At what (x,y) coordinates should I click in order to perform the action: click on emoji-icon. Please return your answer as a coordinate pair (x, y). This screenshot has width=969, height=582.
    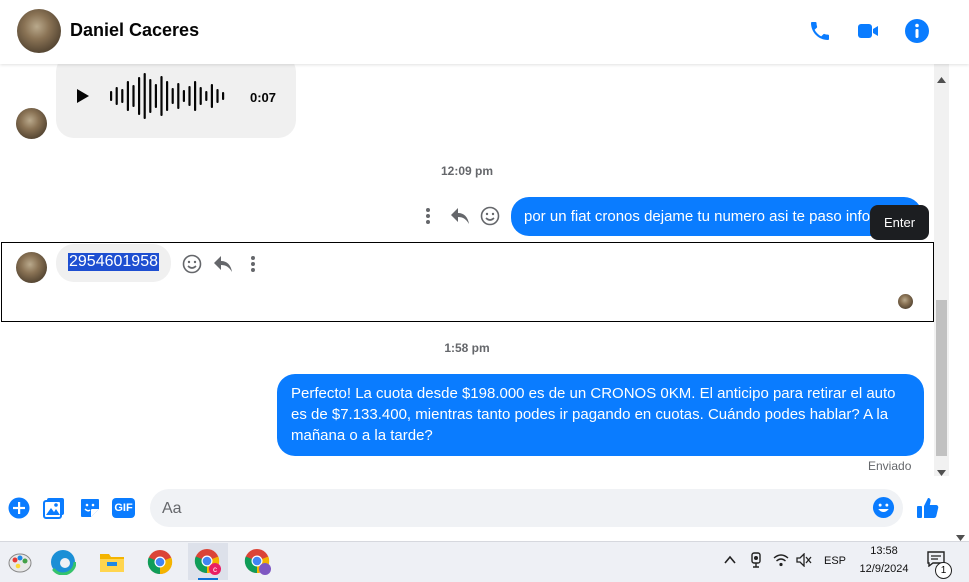
    Looking at the image, I should click on (883, 510).